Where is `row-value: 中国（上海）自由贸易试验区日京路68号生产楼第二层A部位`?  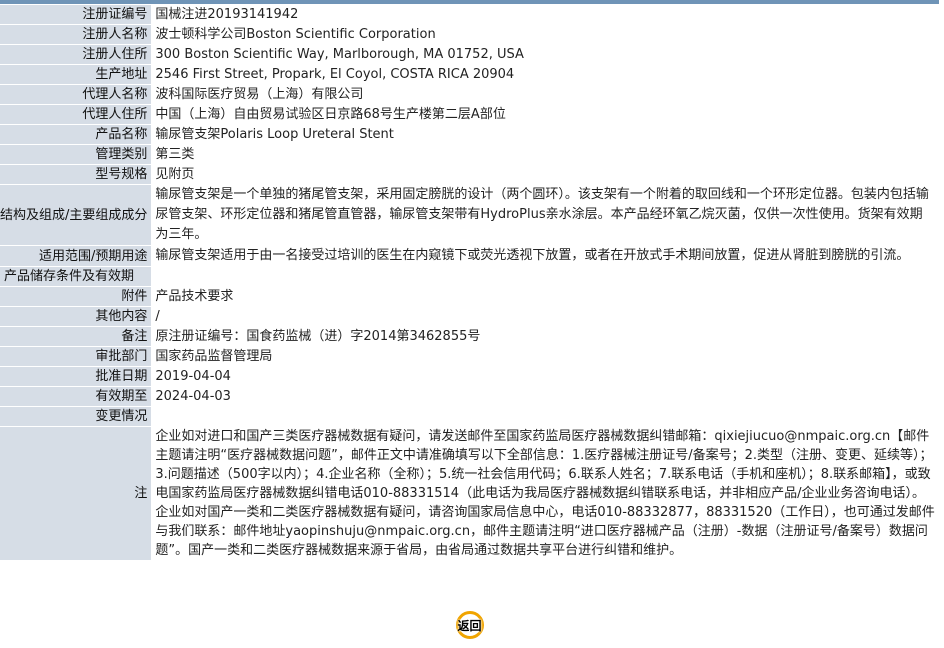 row-value: 中国（上海）自由贸易试验区日京路68号生产楼第二层A部位 is located at coordinates (545, 114).